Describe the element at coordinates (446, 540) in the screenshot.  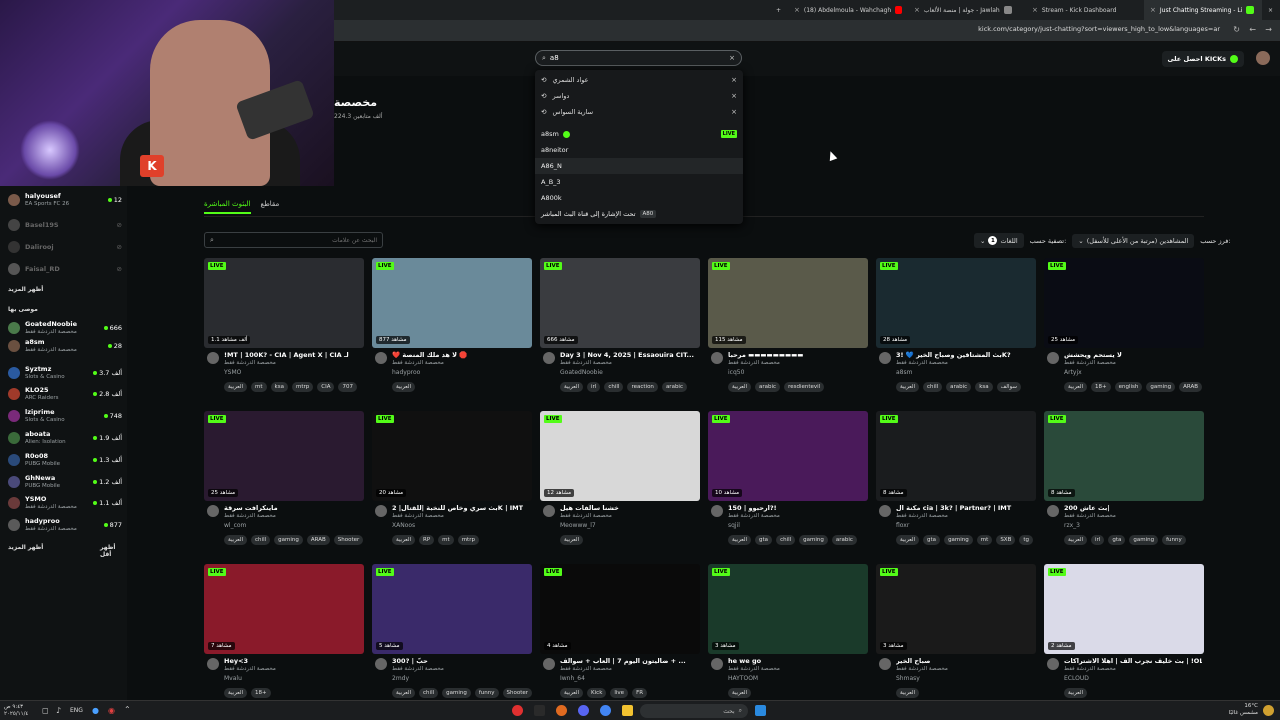
I see `tag-chip: mt` at that location.